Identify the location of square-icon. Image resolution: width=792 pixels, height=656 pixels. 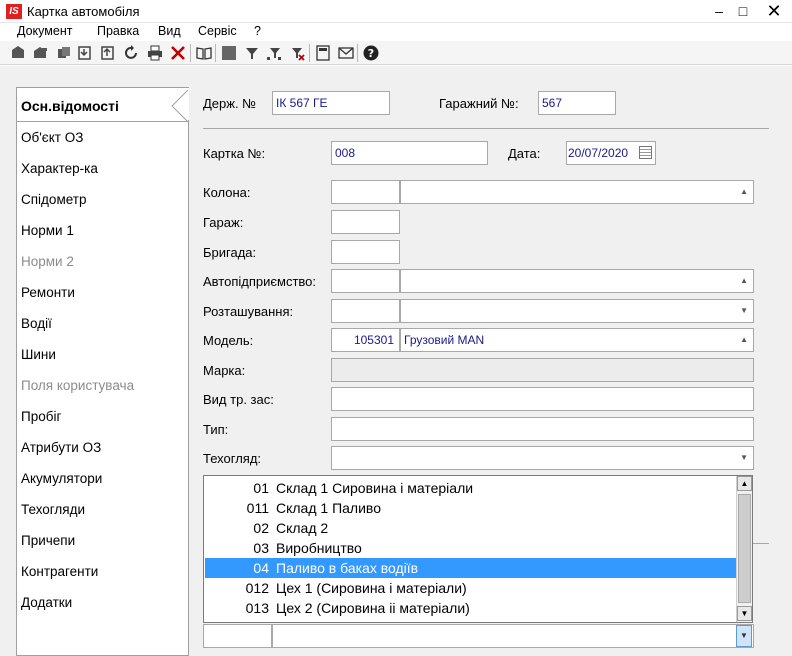
(229, 53).